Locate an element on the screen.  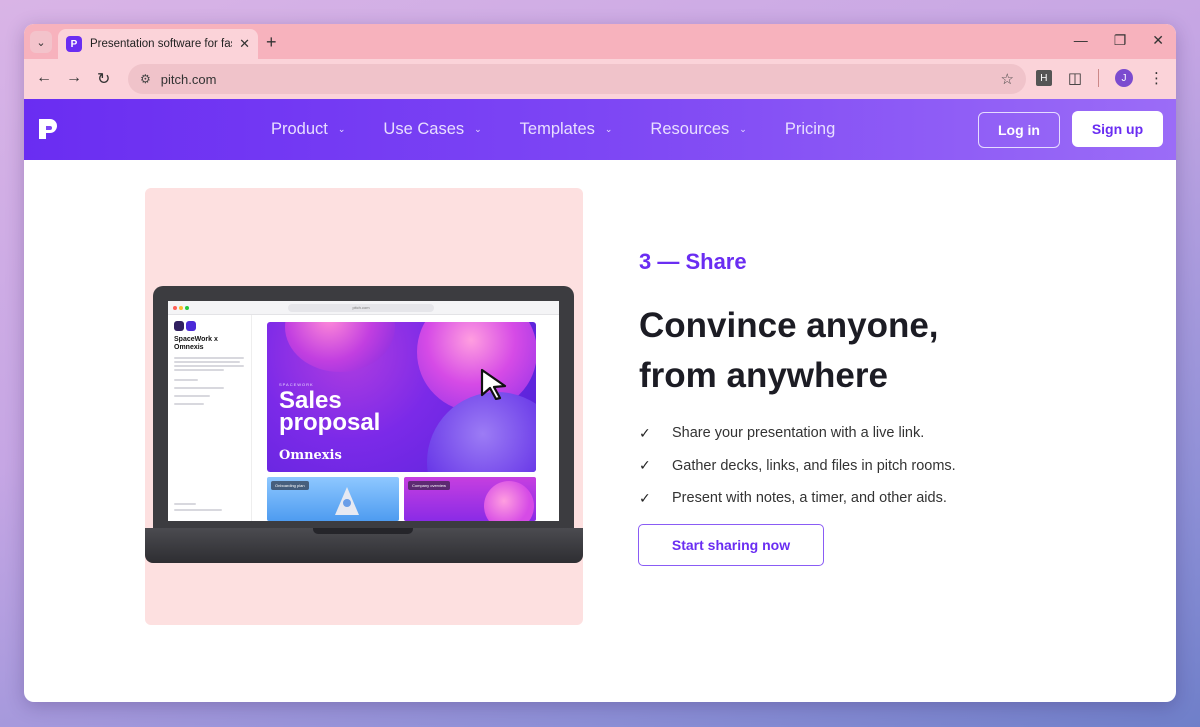
headline: Convince anyone, from anywhere is located at coordinates (899, 351).